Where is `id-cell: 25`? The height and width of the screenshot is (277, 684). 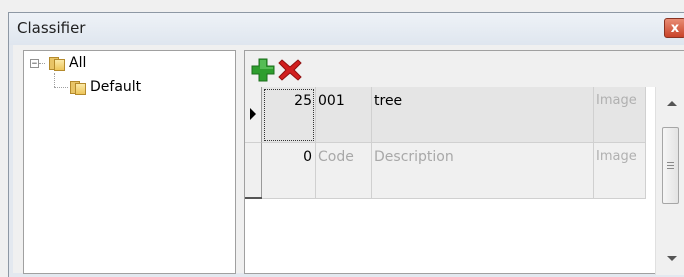
id-cell: 25 is located at coordinates (289, 115).